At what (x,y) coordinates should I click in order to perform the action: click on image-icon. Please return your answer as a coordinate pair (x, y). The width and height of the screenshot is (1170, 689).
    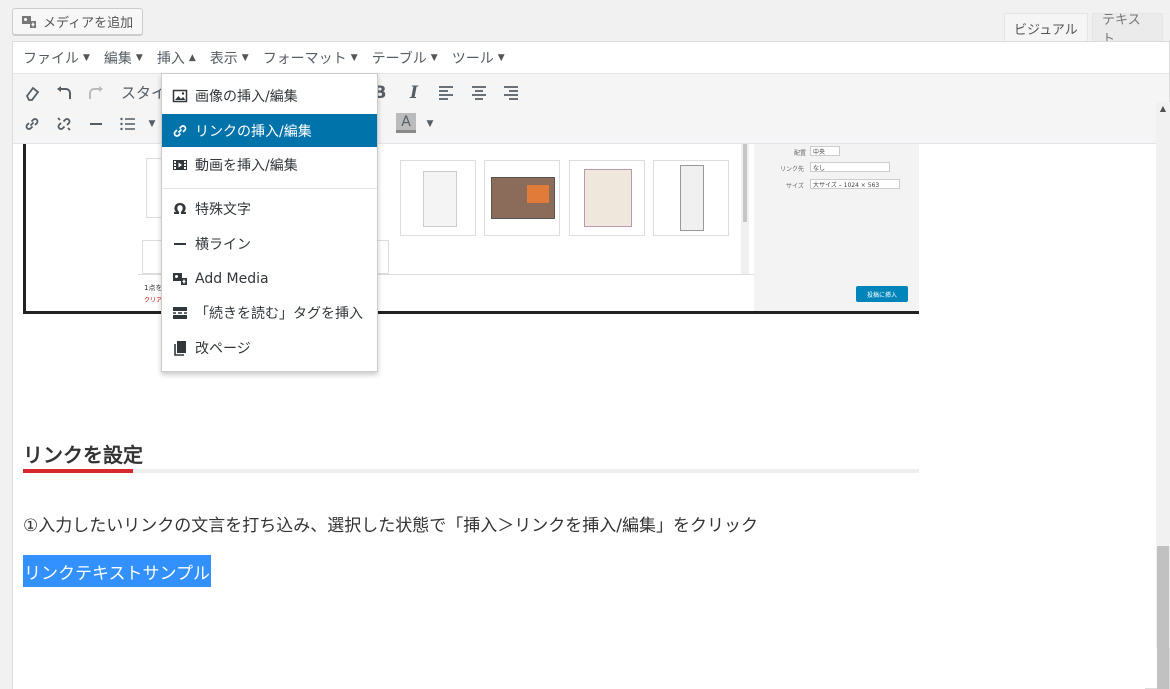
    Looking at the image, I should click on (180, 95).